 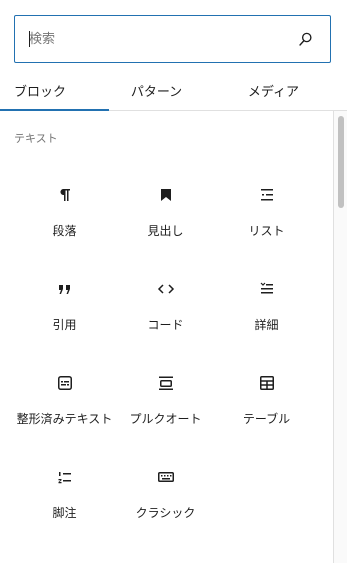 I want to click on table-icon, so click(x=267, y=383).